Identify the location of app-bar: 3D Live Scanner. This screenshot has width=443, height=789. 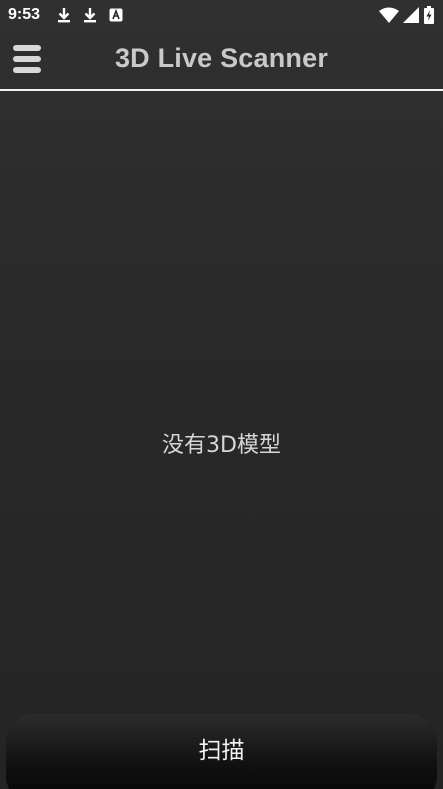
(221, 60).